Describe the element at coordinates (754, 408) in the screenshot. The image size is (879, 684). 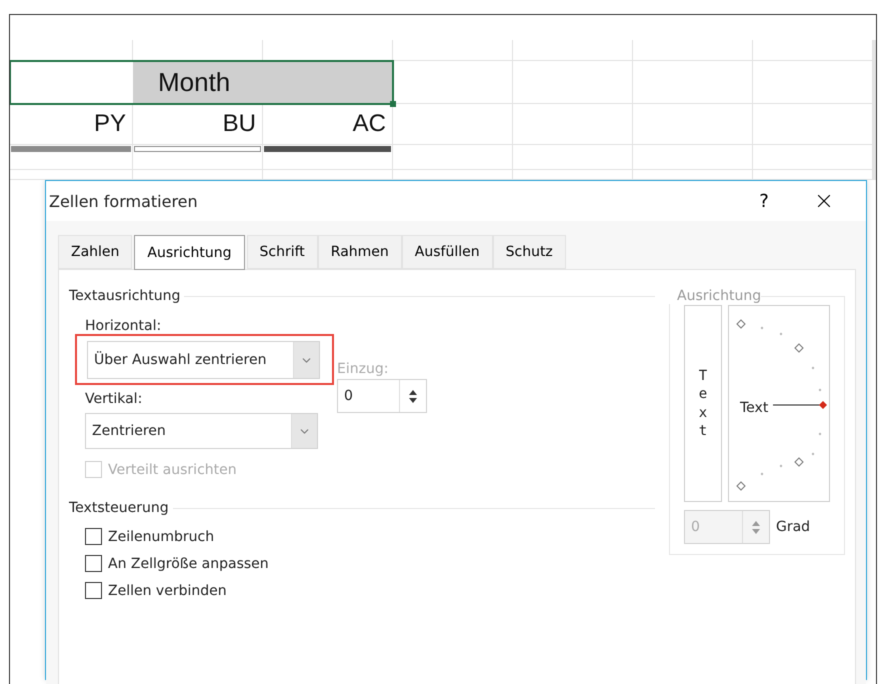
I see `dial-label: Text` at that location.